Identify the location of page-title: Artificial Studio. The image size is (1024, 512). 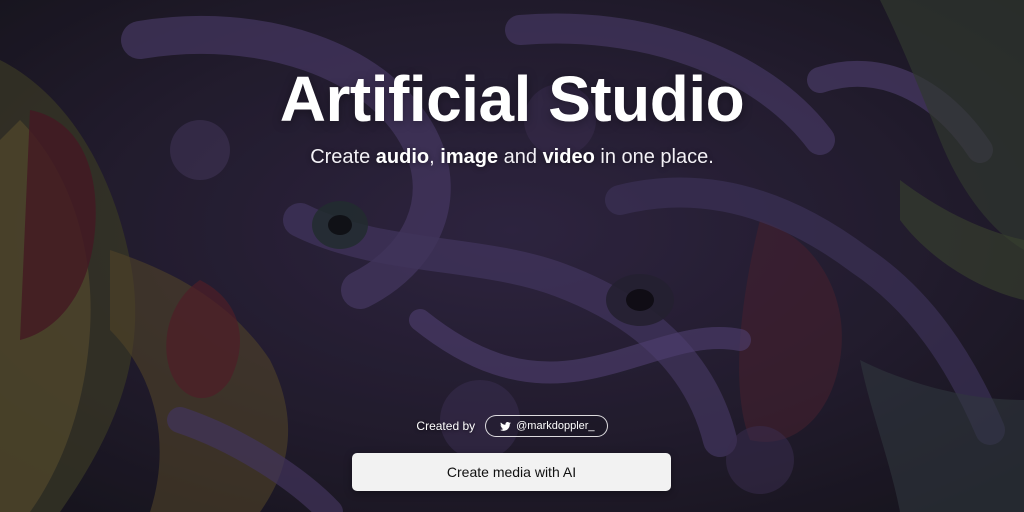
(512, 99).